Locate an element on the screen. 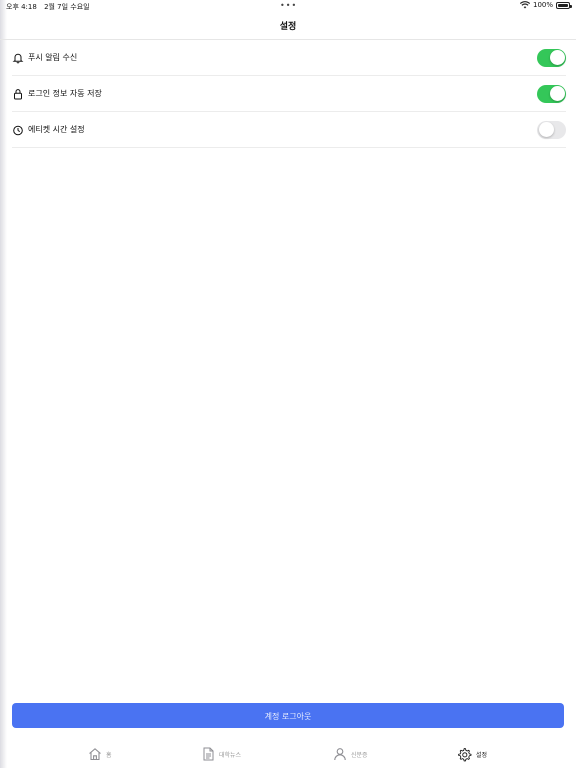  setting-label: 푸시 알림 수신 is located at coordinates (53, 57).